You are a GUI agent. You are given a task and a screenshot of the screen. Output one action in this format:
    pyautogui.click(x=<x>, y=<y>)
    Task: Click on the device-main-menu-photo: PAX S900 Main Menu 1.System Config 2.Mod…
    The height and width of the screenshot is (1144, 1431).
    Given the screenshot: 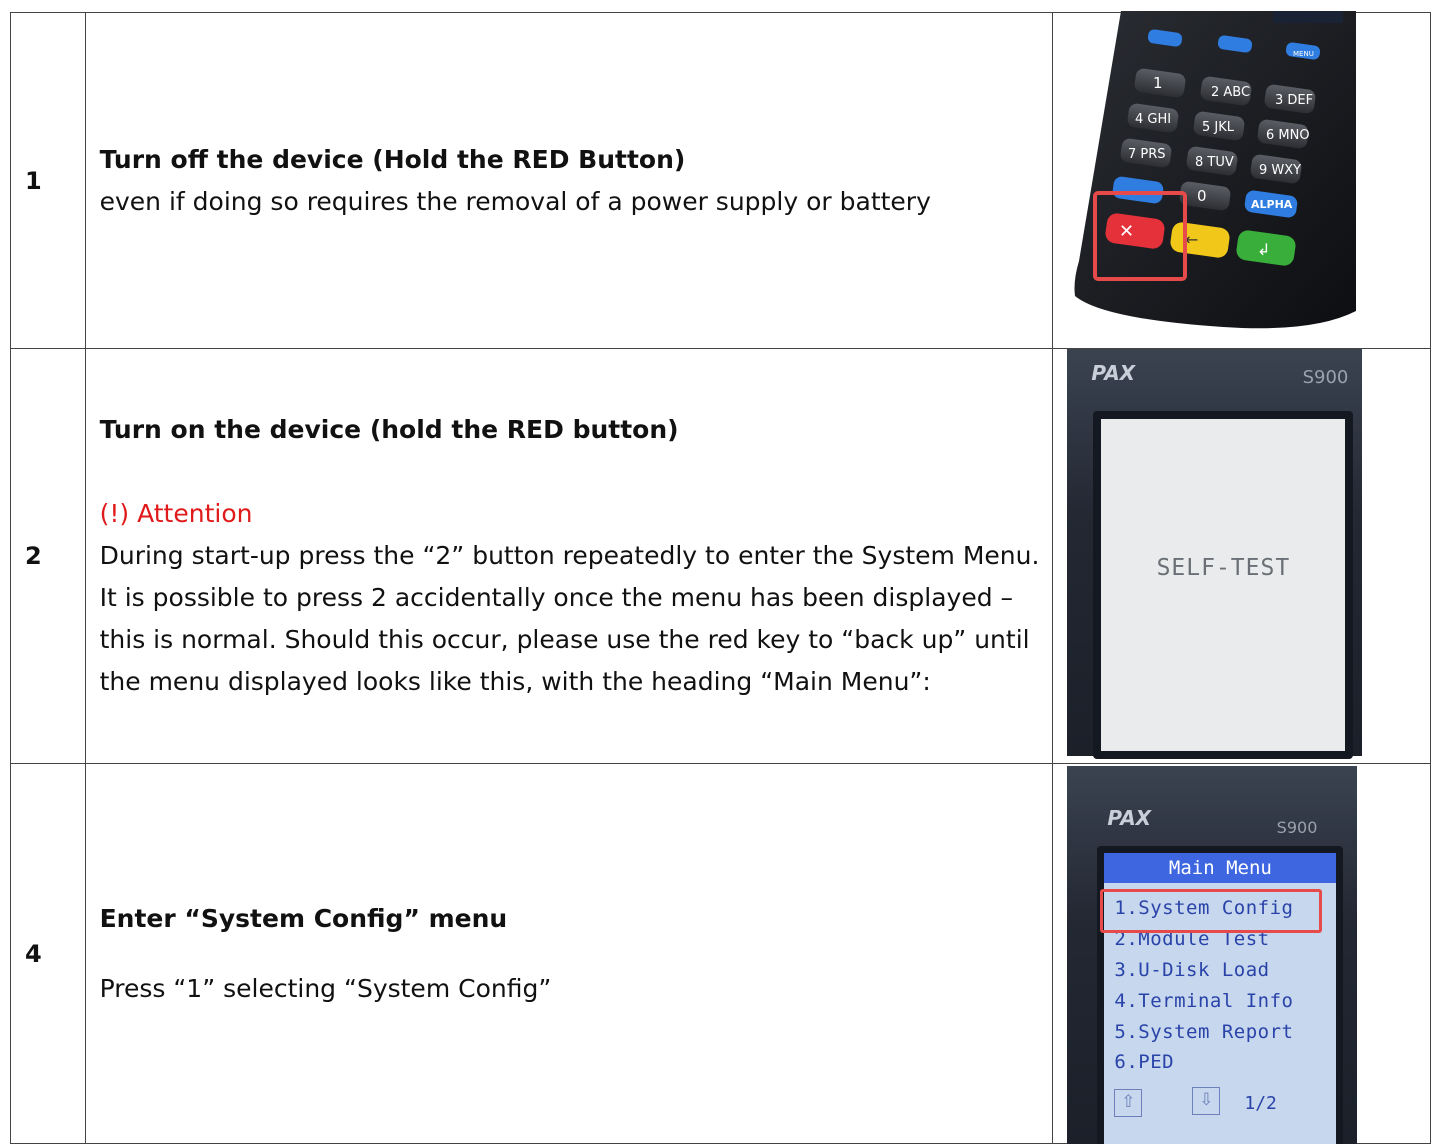 What is the action you would take?
    pyautogui.click(x=1212, y=955)
    